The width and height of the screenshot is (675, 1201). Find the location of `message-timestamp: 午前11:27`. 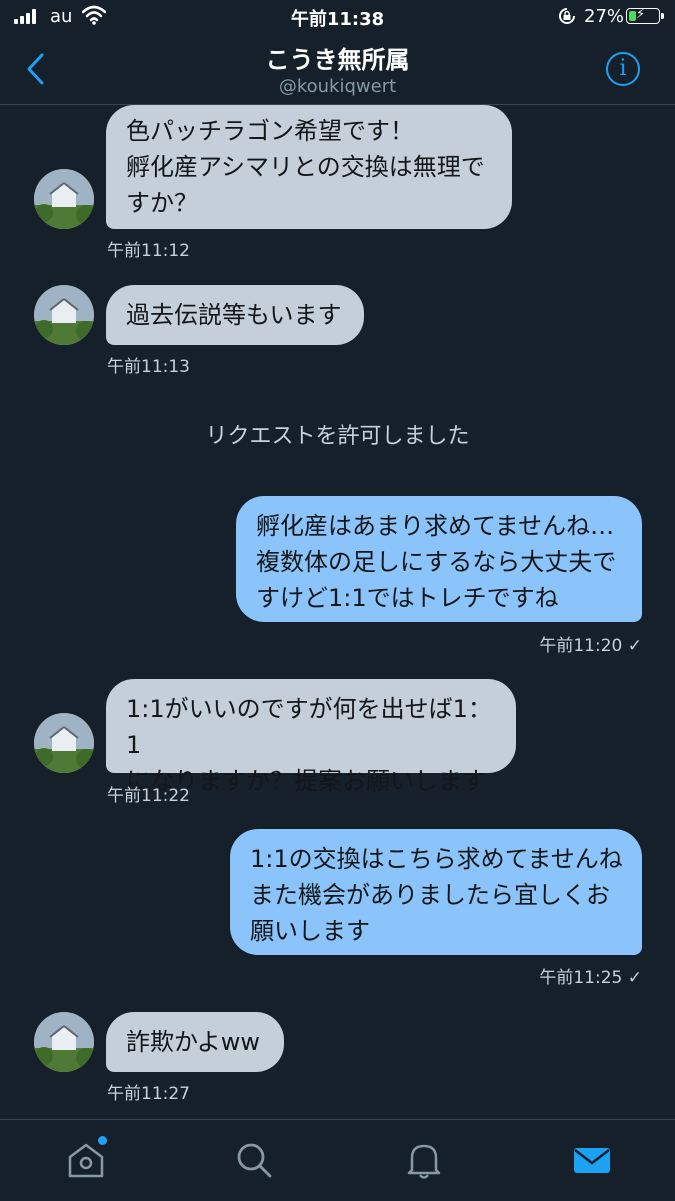

message-timestamp: 午前11:27 is located at coordinates (148, 1094).